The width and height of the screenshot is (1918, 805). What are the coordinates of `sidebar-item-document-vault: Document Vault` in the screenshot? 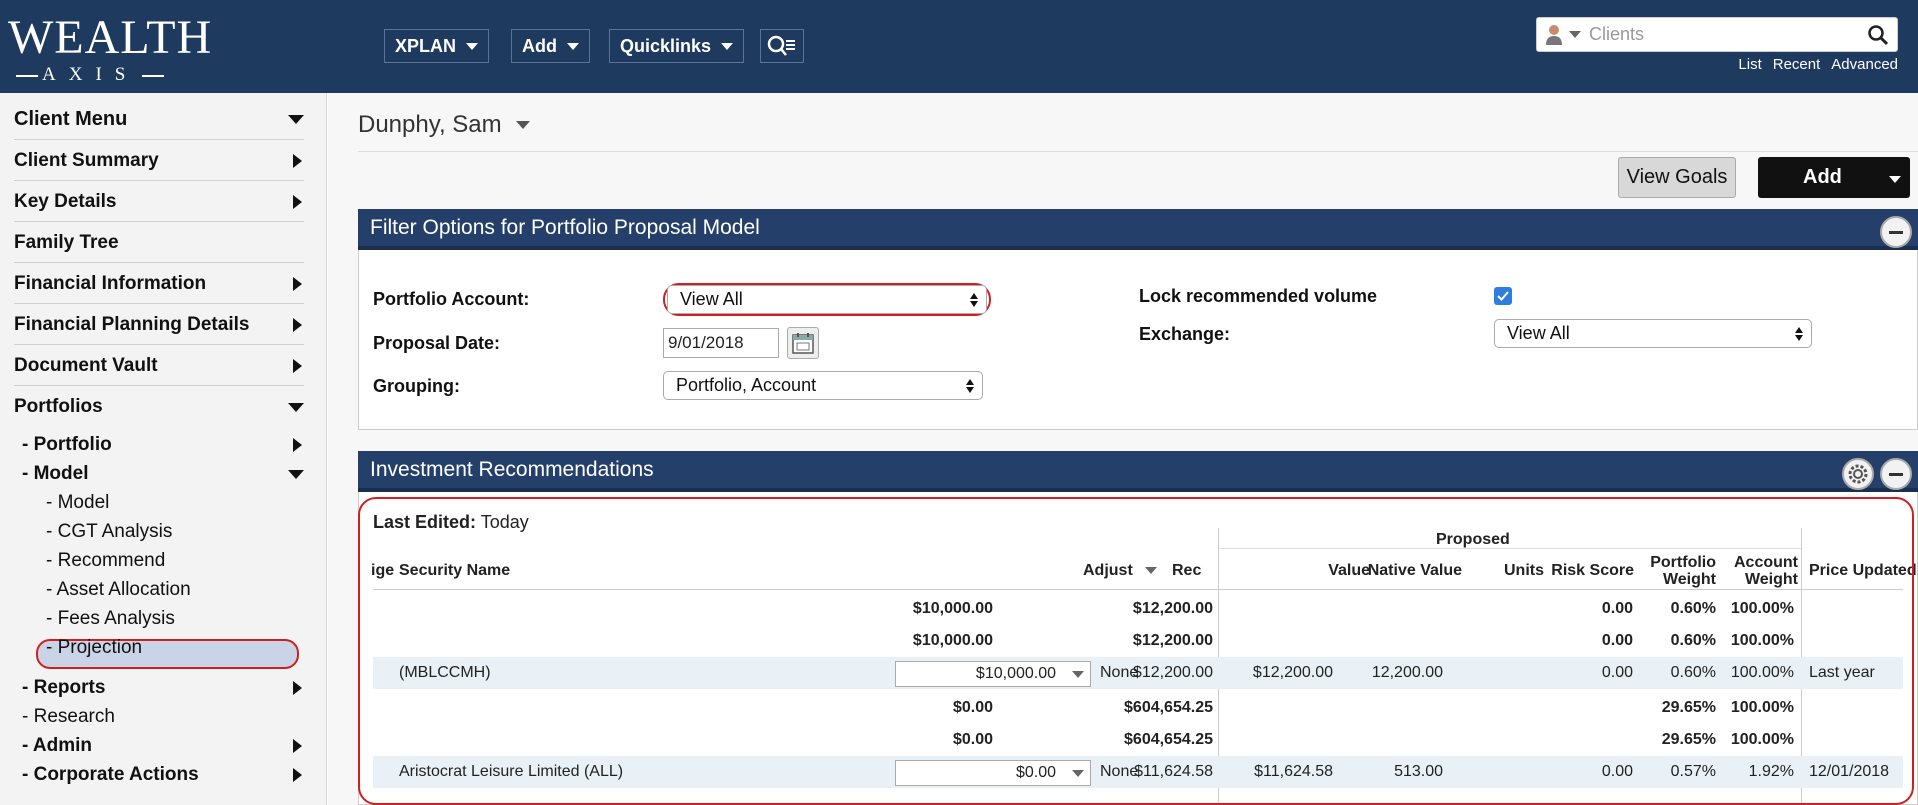 It's located at (159, 366).